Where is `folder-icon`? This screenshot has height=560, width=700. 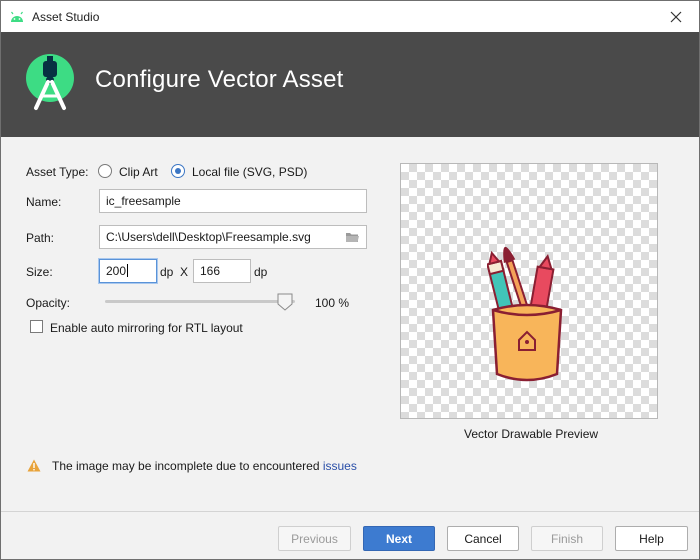
folder-icon is located at coordinates (352, 237).